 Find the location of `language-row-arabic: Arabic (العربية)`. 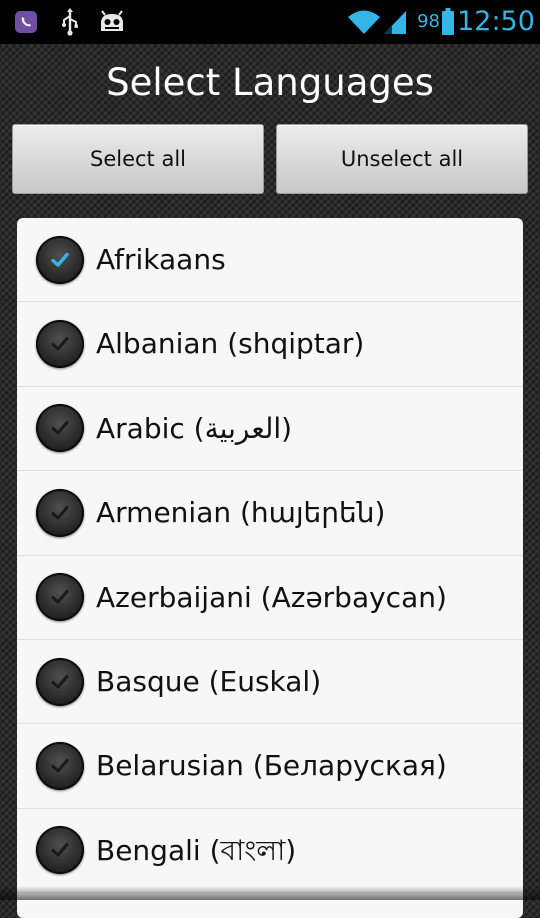

language-row-arabic: Arabic (العربية) is located at coordinates (270, 429).